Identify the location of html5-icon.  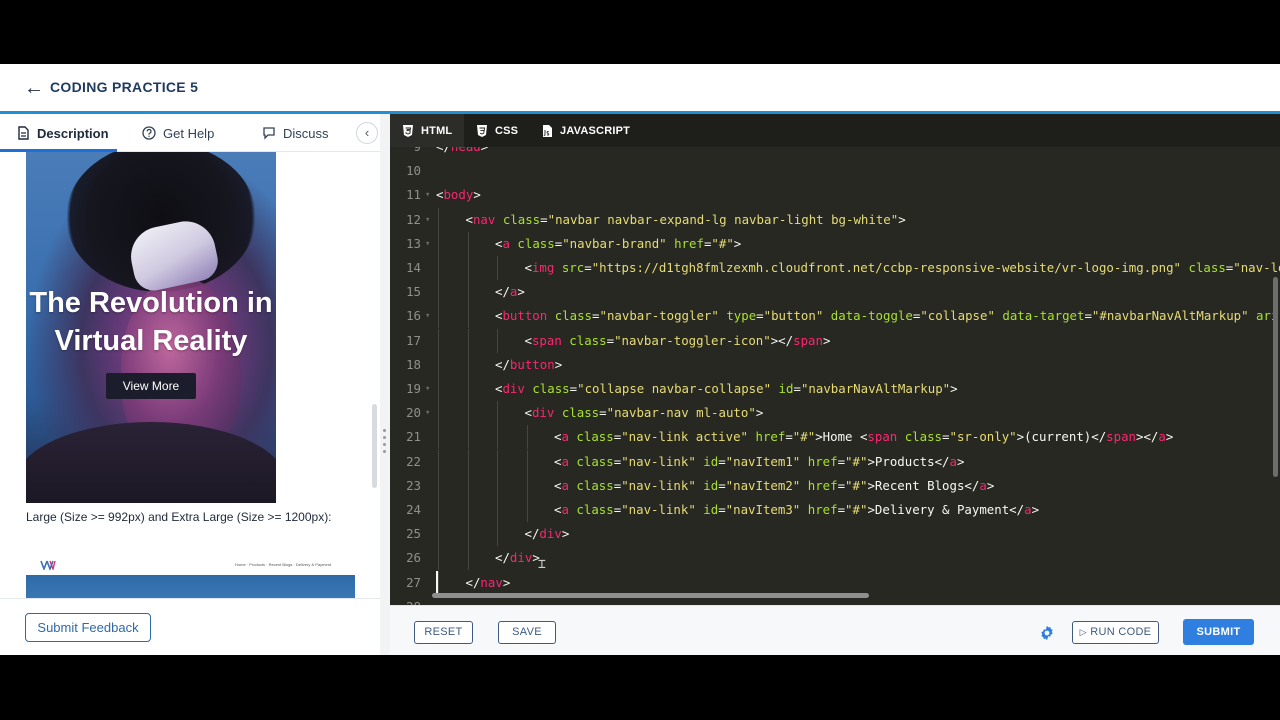
(408, 130).